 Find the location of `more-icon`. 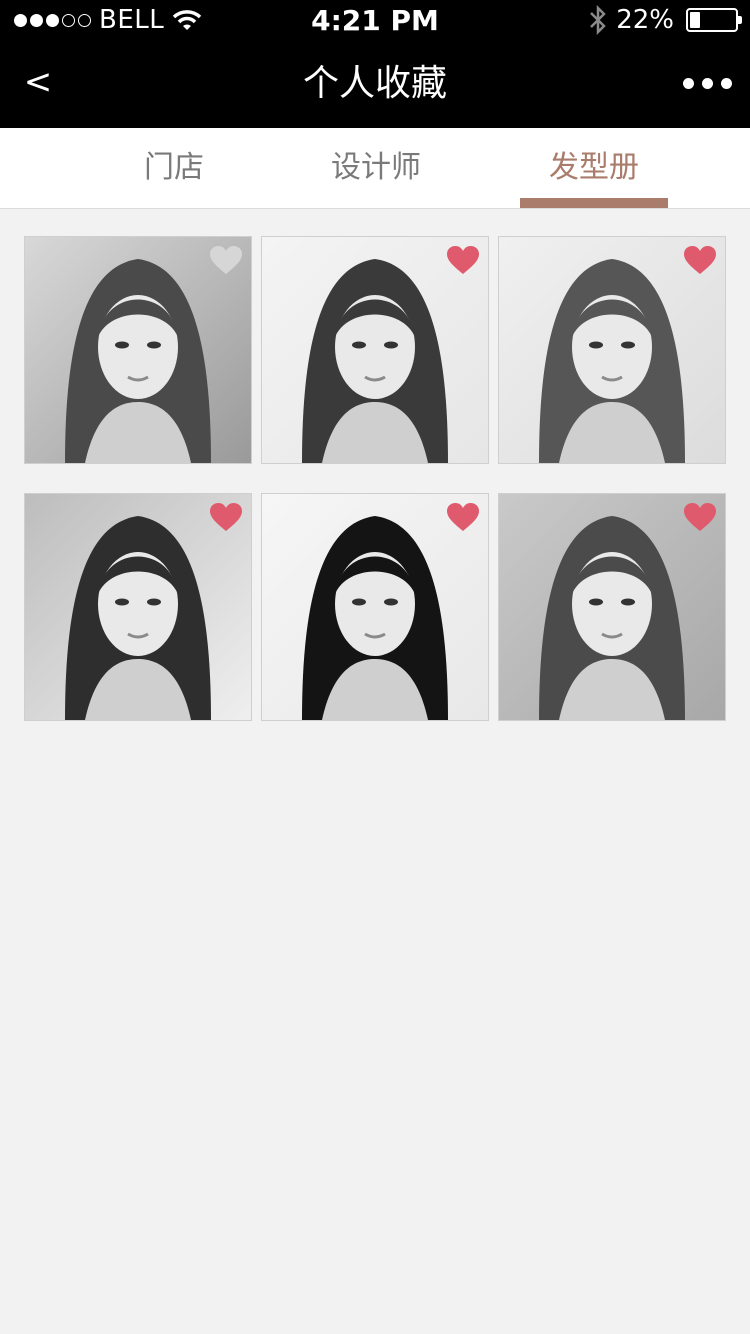

more-icon is located at coordinates (707, 83).